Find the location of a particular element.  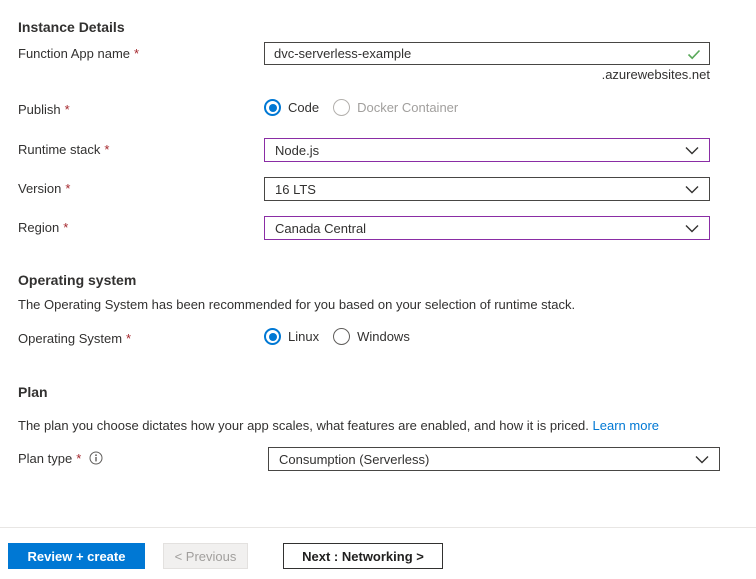

function-app-name-input is located at coordinates (475, 53).